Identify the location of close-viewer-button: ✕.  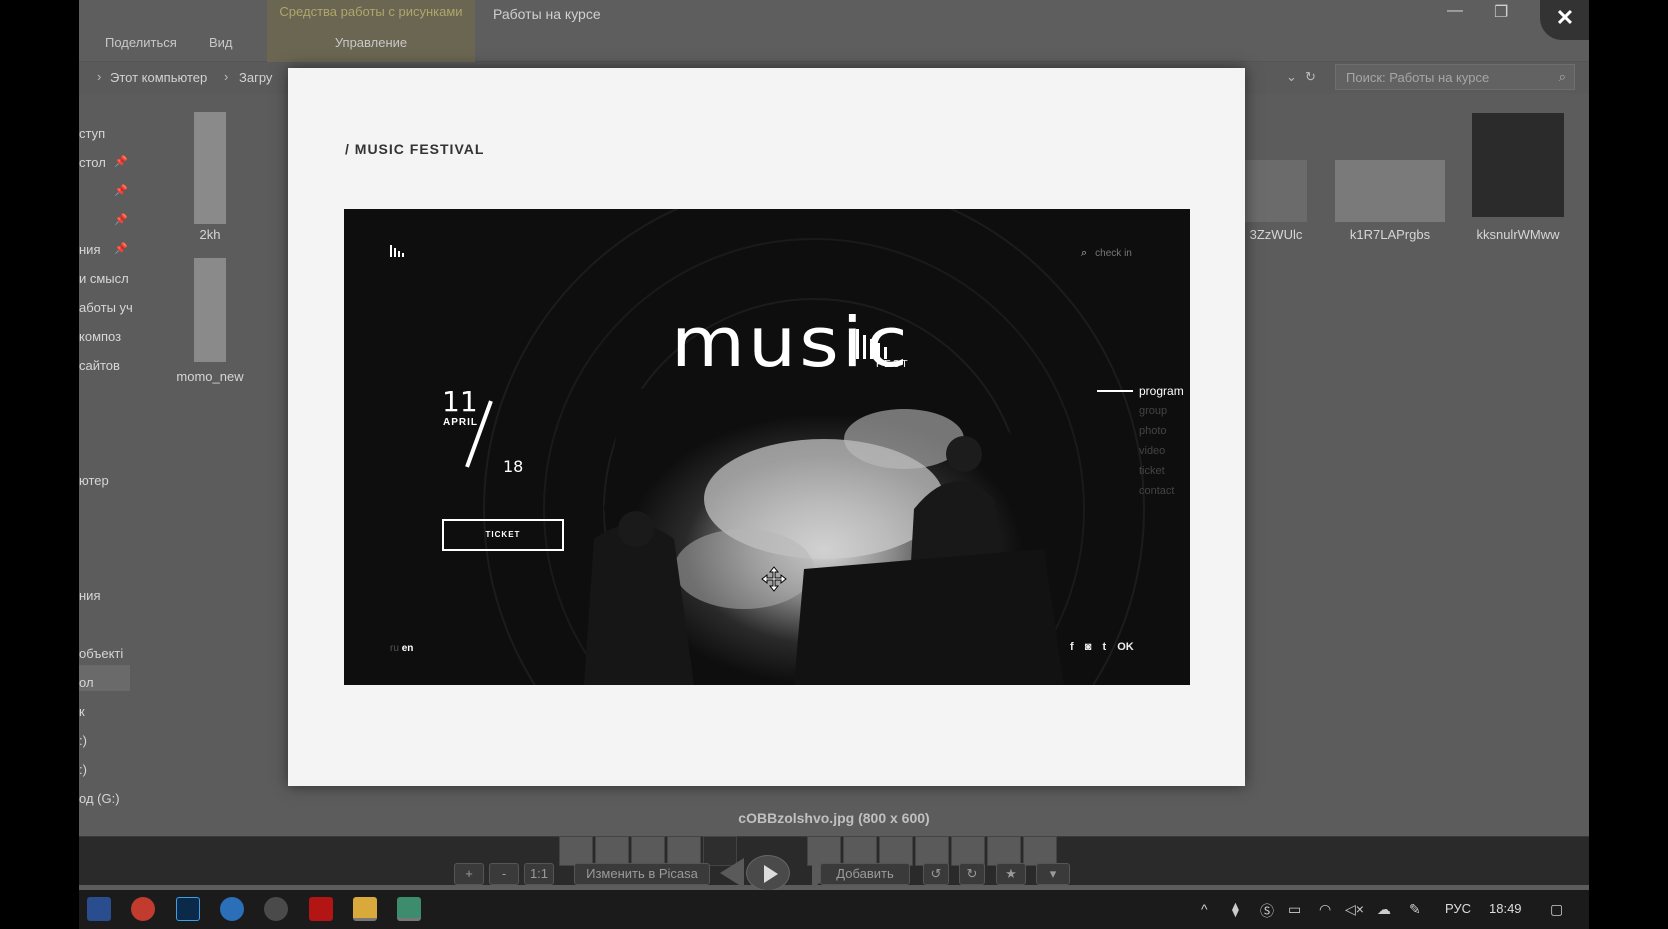
(1564, 20).